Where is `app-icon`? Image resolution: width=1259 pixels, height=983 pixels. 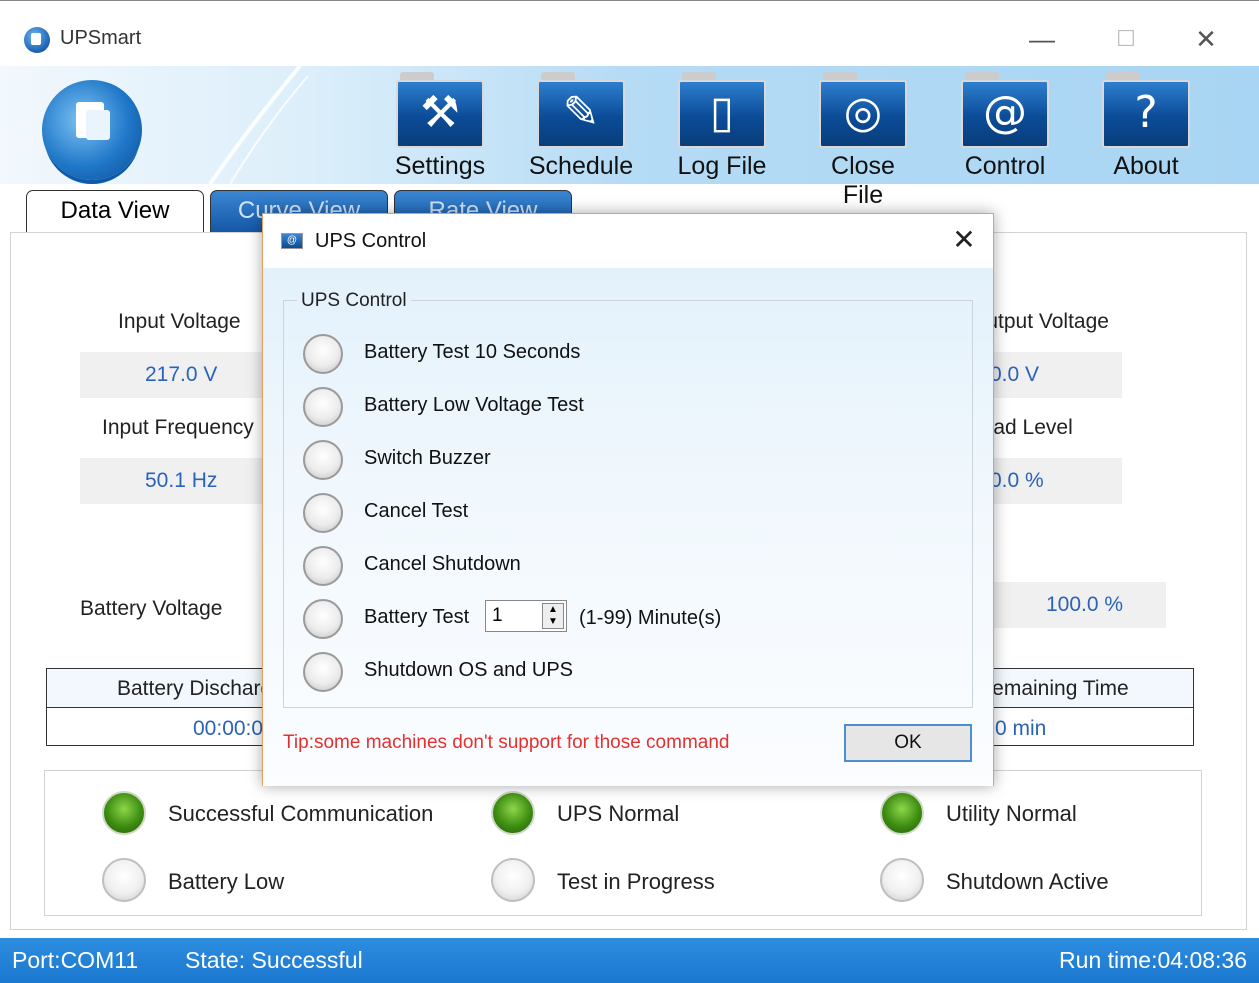
app-icon is located at coordinates (37, 40).